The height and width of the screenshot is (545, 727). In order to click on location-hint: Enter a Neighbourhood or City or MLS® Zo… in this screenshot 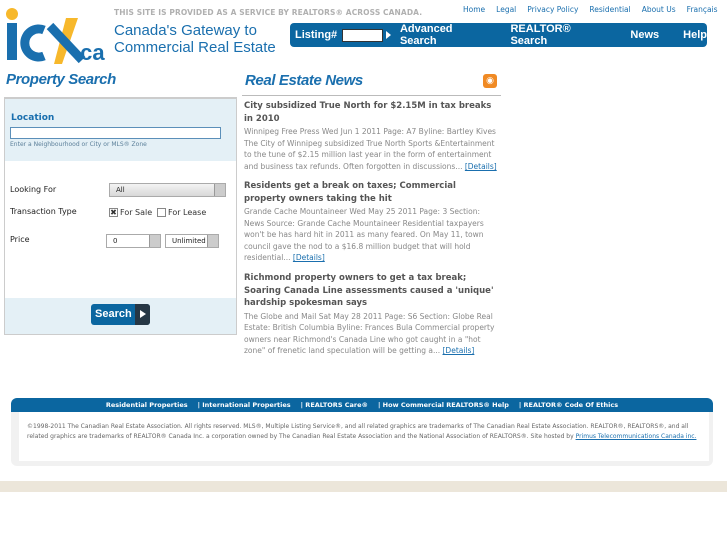, I will do `click(78, 144)`.